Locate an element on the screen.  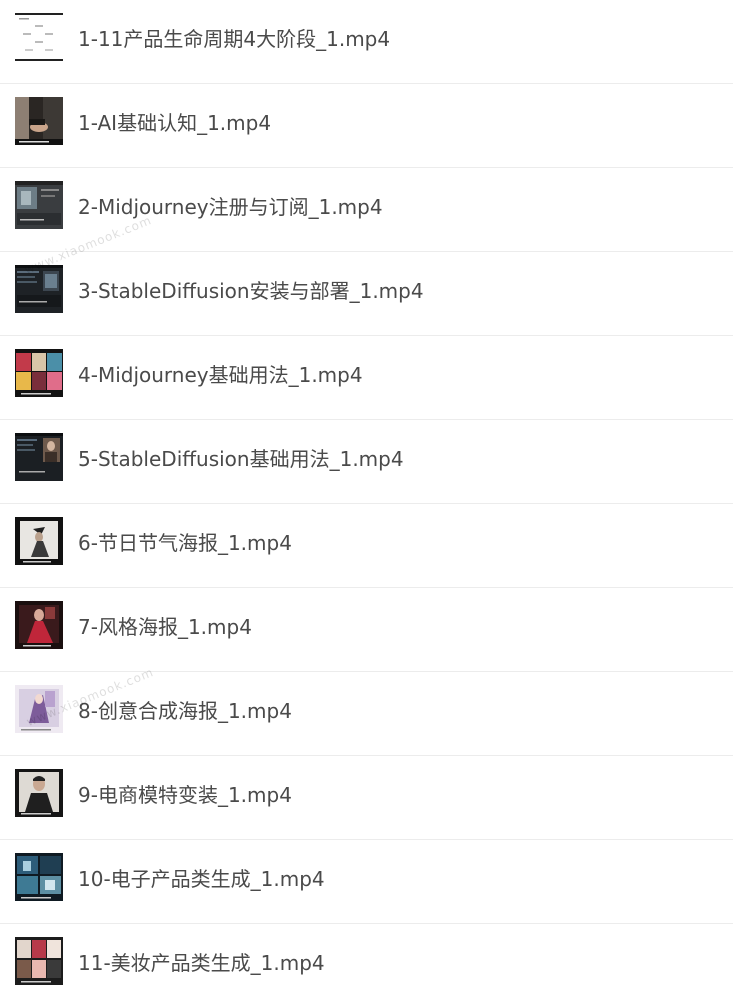
person-hands-thumbnail-icon is located at coordinates (39, 121).